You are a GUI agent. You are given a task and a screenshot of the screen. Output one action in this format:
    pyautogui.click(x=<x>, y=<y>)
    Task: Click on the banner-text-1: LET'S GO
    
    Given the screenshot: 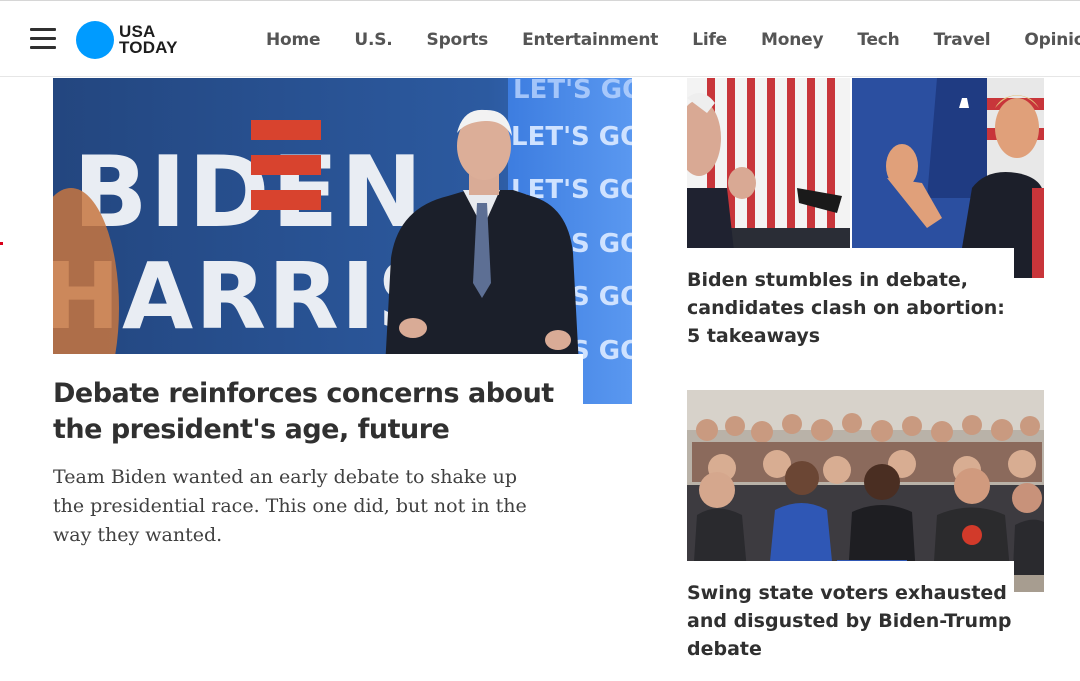 What is the action you would take?
    pyautogui.click(x=572, y=91)
    